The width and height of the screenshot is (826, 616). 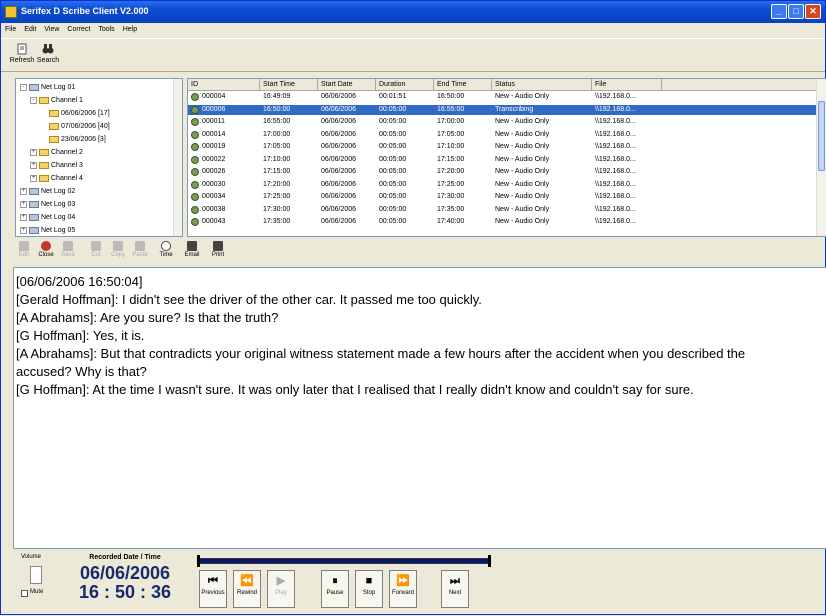 I want to click on seek-end-marker, so click(x=489, y=561).